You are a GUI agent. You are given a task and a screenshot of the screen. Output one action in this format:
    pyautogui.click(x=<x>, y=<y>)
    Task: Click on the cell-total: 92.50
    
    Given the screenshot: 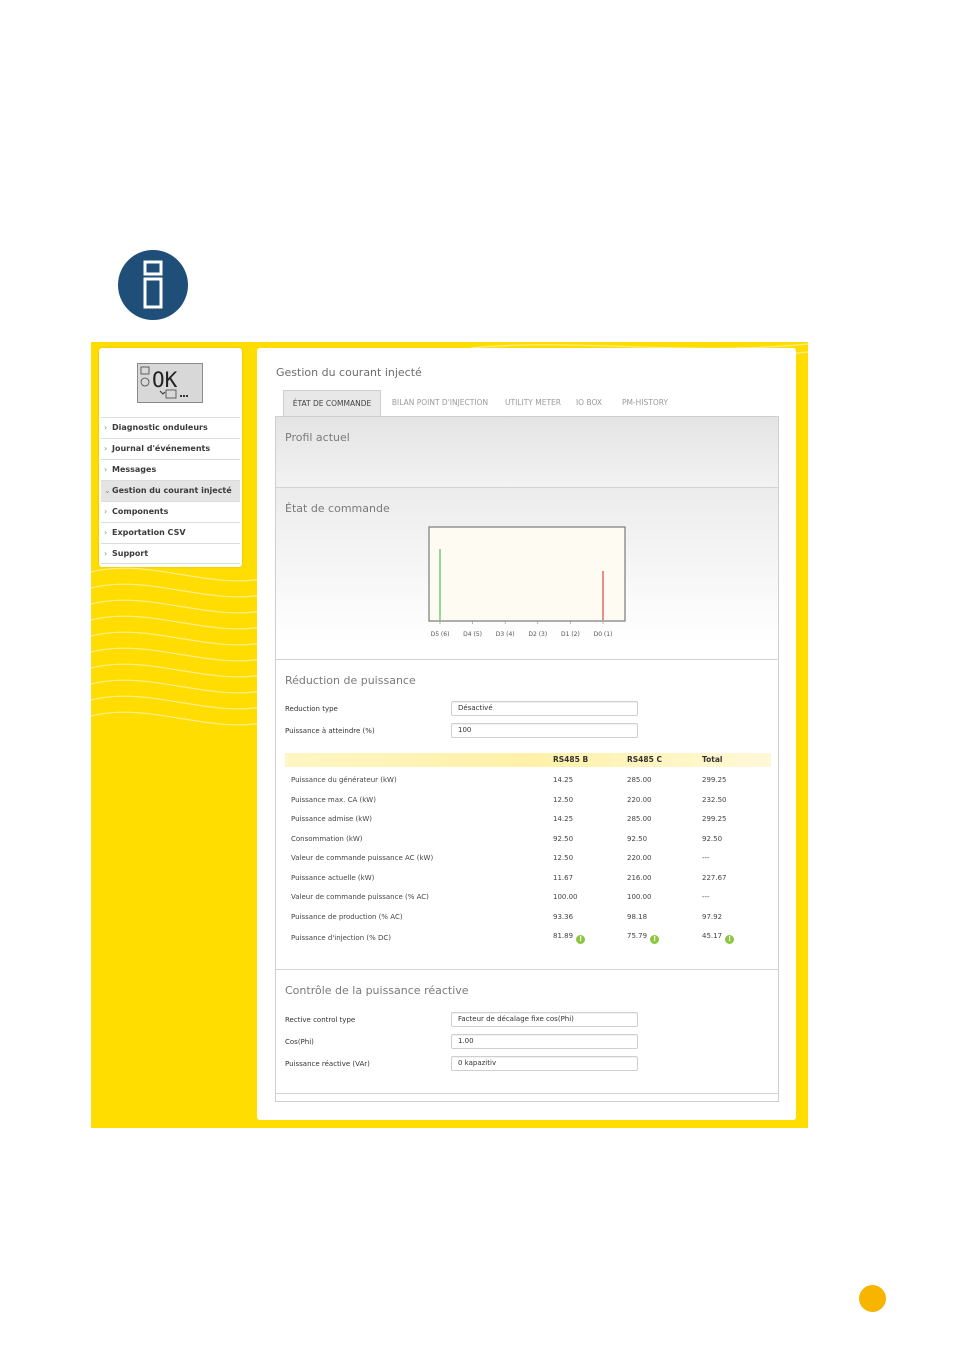 What is the action you would take?
    pyautogui.click(x=712, y=839)
    